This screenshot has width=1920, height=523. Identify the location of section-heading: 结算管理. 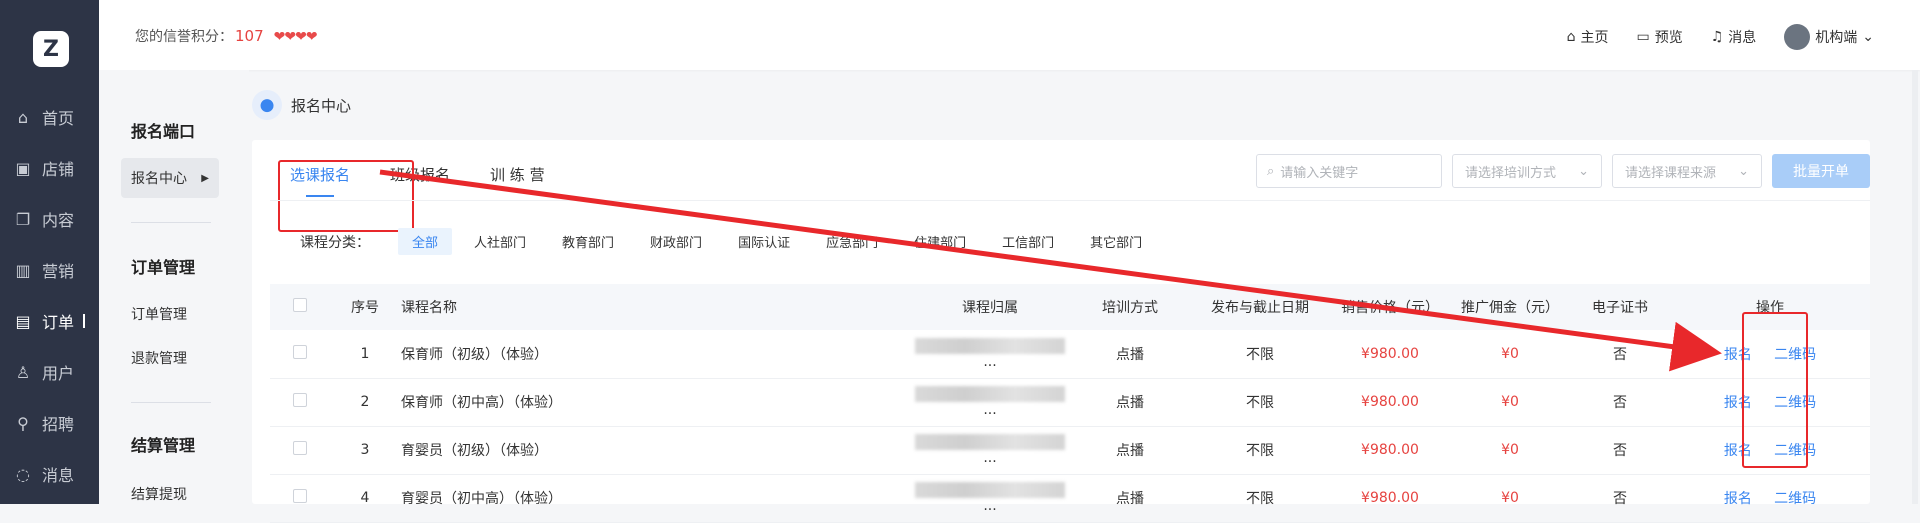
(163, 445).